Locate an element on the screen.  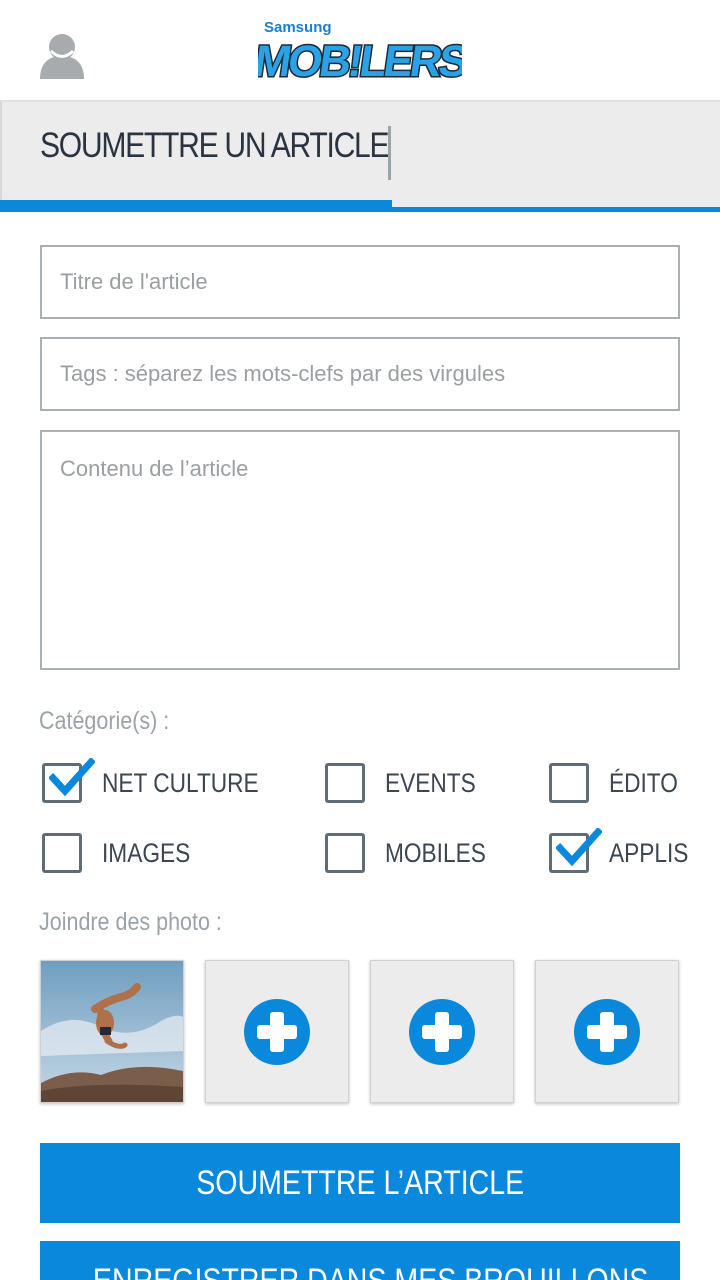
category-mobiles-checkbox: MOBILES is located at coordinates (415, 853).